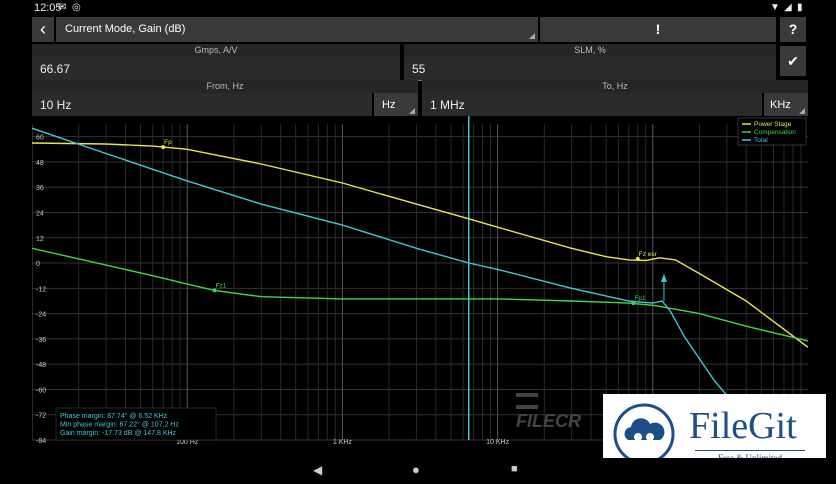  Describe the element at coordinates (40, 239) in the screenshot. I see `y-tick-label: 12` at that location.